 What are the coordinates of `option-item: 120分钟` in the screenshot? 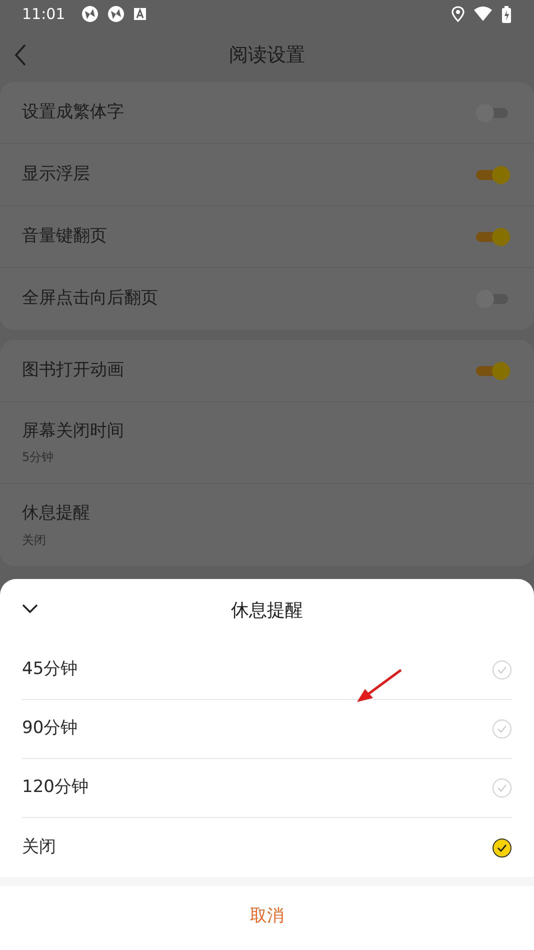 It's located at (267, 788).